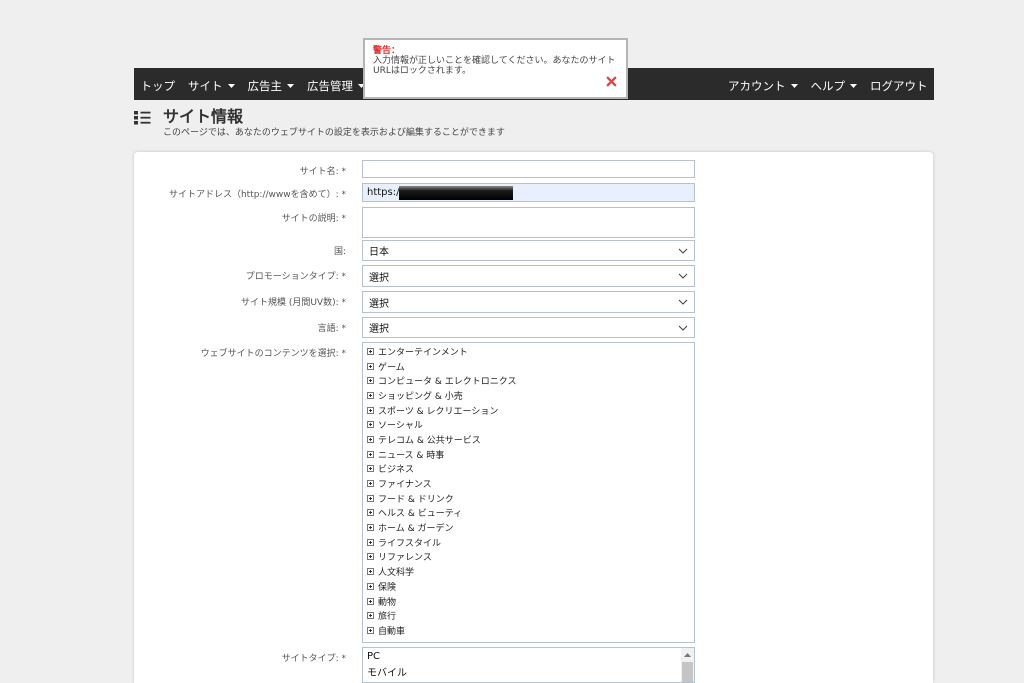 Image resolution: width=1024 pixels, height=683 pixels. Describe the element at coordinates (438, 411) in the screenshot. I see `tree-item-label: スポーツ & レクリエーション` at that location.